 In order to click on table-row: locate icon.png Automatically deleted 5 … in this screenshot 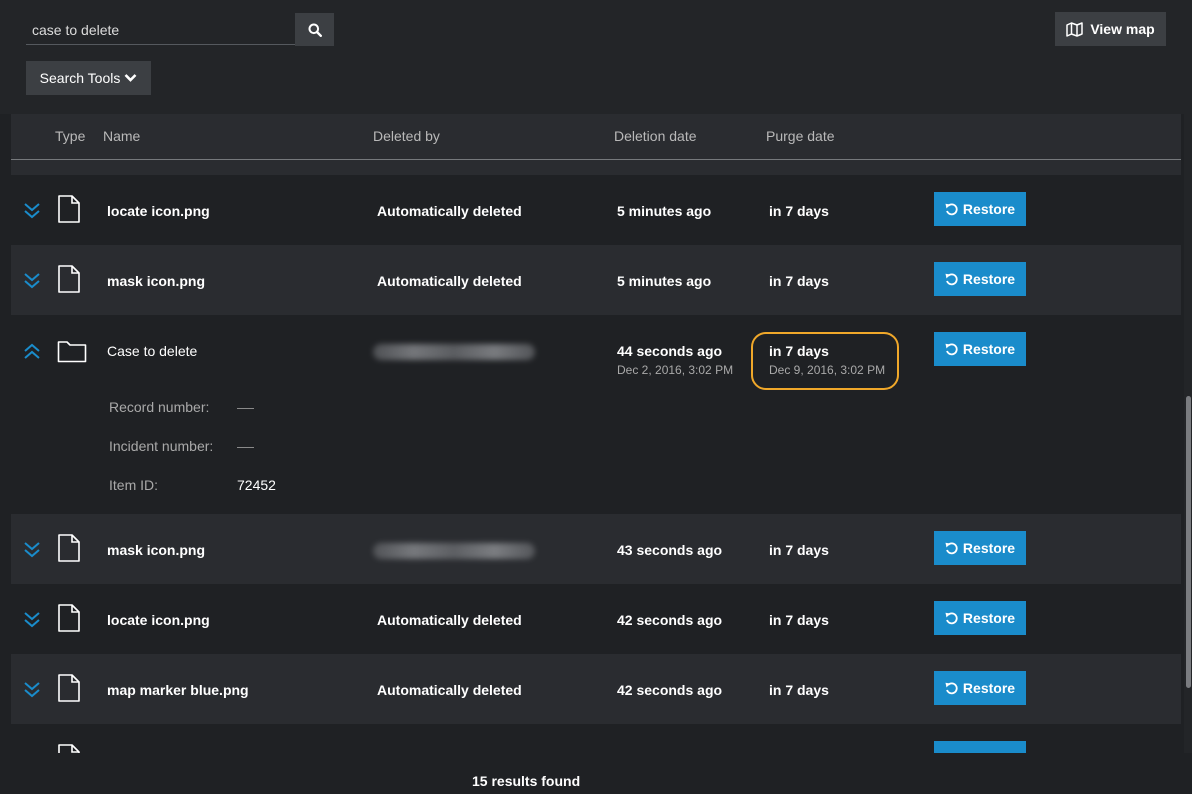, I will do `click(596, 210)`.